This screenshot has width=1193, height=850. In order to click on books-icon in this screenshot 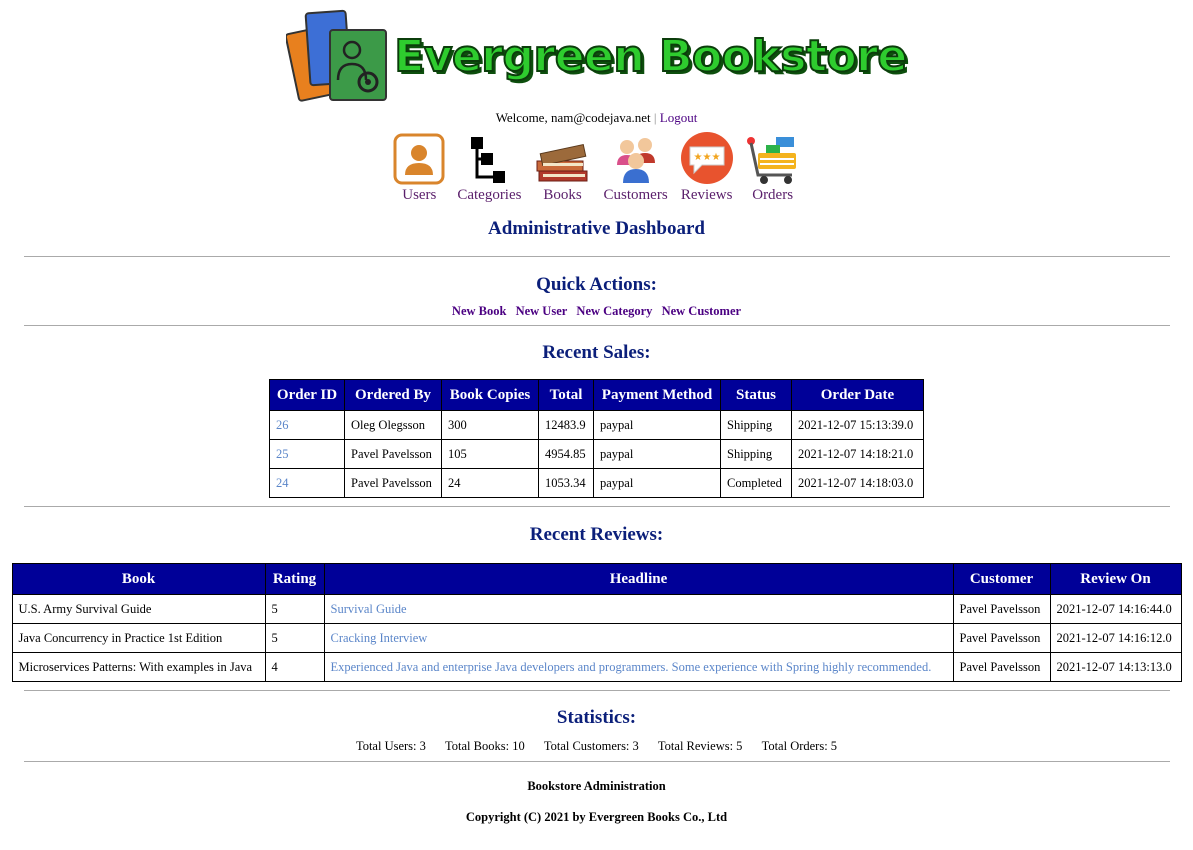, I will do `click(562, 158)`.